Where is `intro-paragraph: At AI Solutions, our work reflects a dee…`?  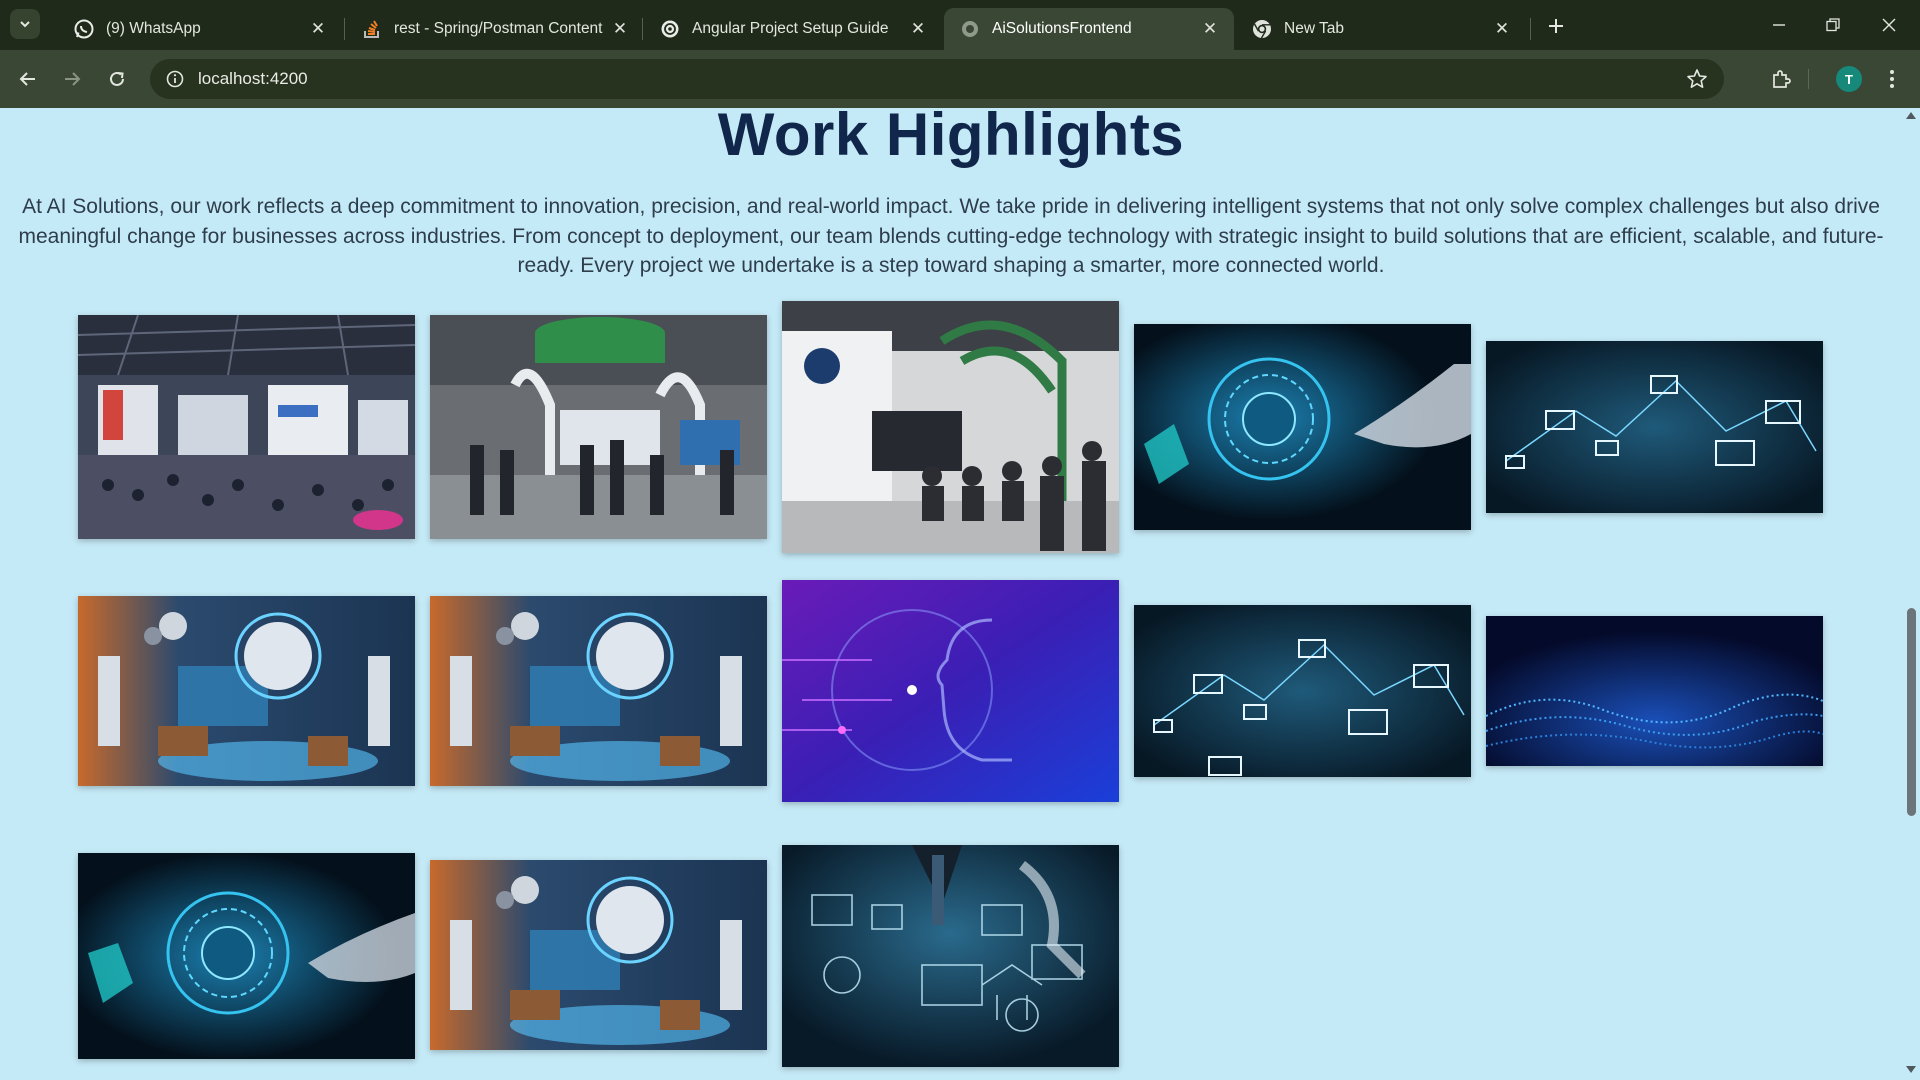 intro-paragraph: At AI Solutions, our work reflects a dee… is located at coordinates (951, 236).